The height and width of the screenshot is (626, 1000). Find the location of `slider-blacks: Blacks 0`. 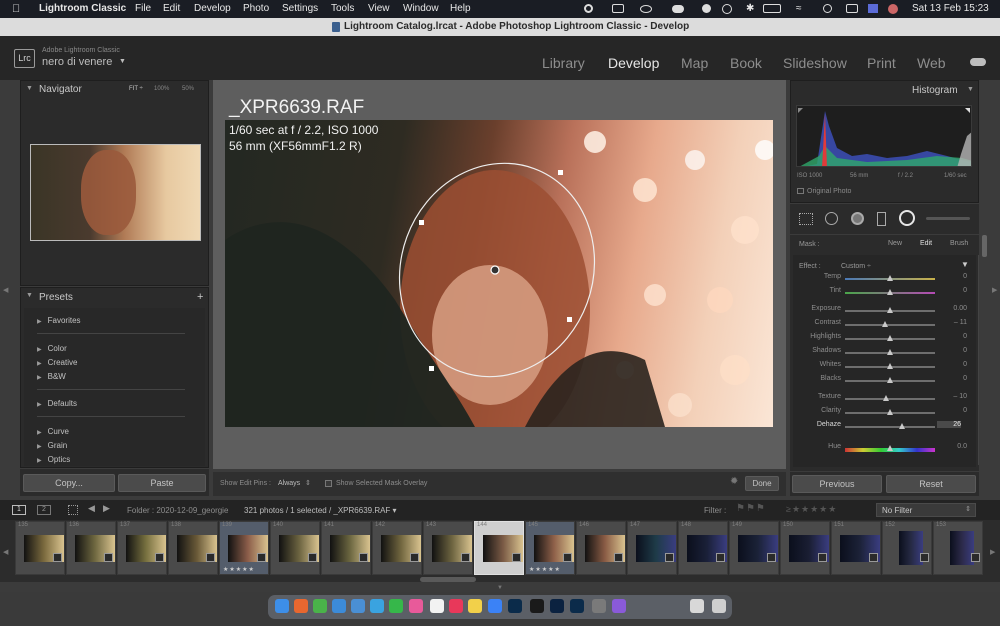

slider-blacks: Blacks 0 is located at coordinates (883, 382).